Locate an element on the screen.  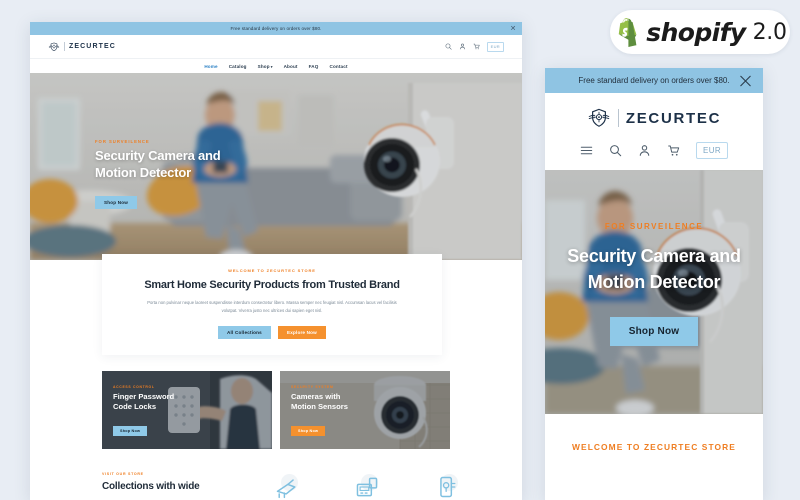
promo-eyebrow-1: ACCESS CONTROL is located at coordinates (134, 387).